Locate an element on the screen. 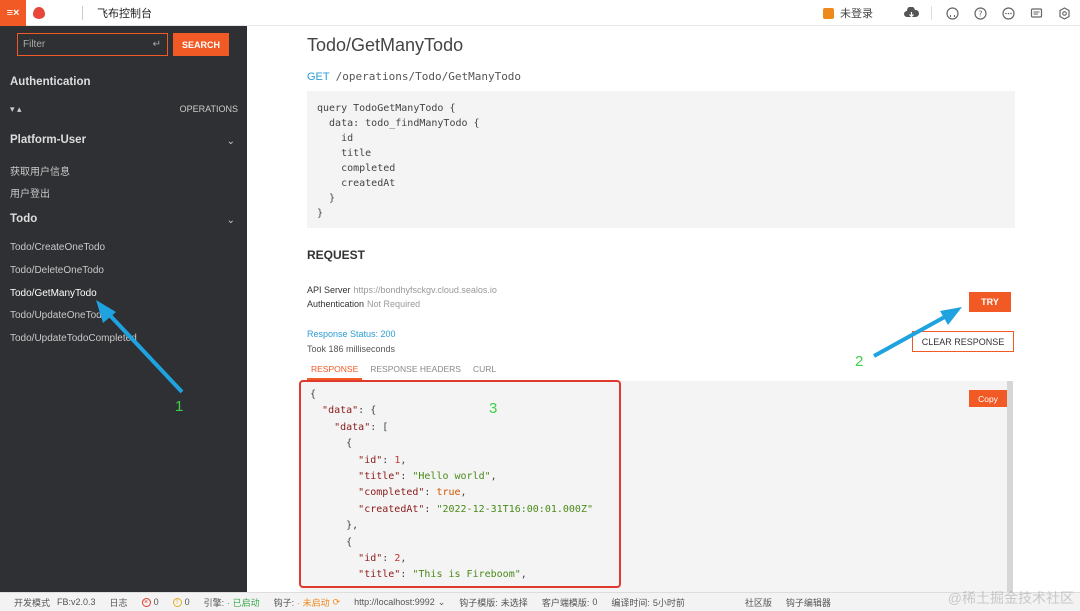 This screenshot has height=611, width=1080. tab-response-headers: RESPONSE HEADERS is located at coordinates (415, 372).